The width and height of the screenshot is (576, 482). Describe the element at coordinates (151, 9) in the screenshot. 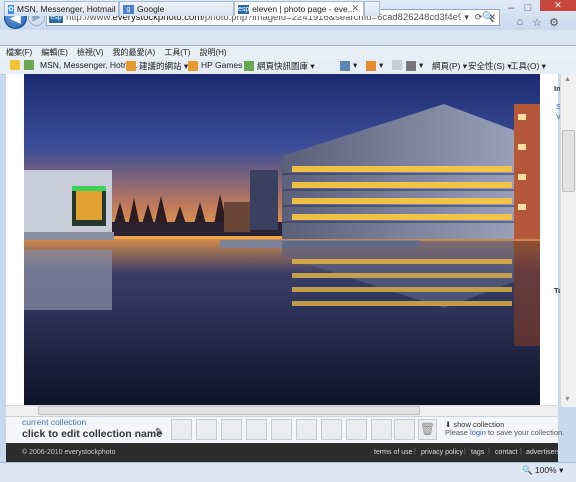

I see `tab-label: Google` at that location.